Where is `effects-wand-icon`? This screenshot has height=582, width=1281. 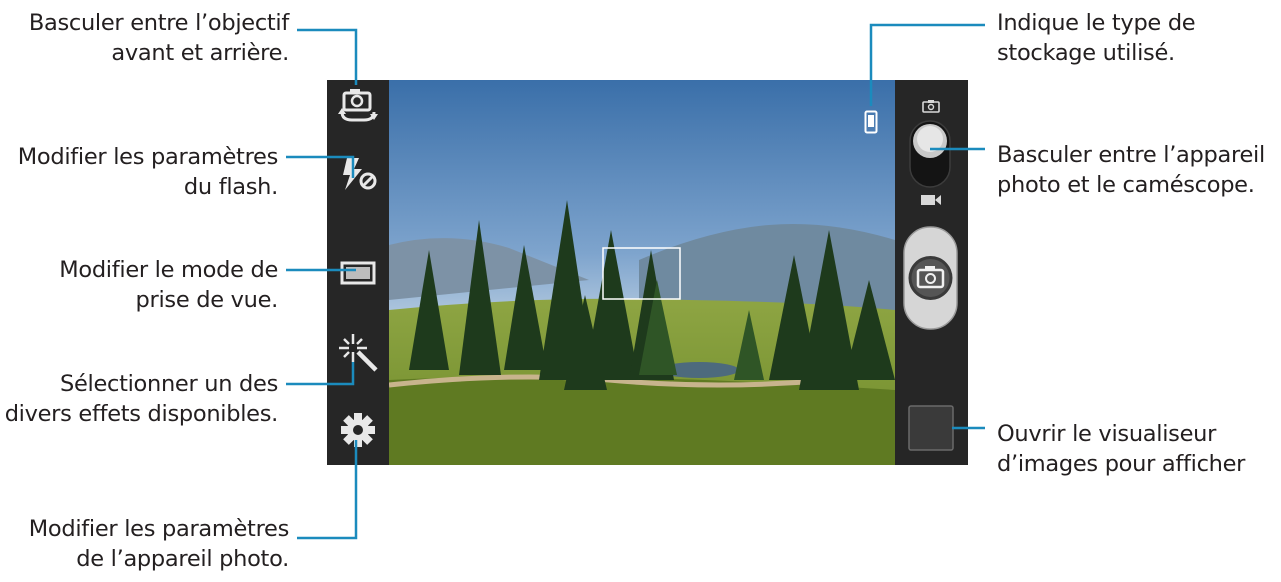 effects-wand-icon is located at coordinates (358, 352).